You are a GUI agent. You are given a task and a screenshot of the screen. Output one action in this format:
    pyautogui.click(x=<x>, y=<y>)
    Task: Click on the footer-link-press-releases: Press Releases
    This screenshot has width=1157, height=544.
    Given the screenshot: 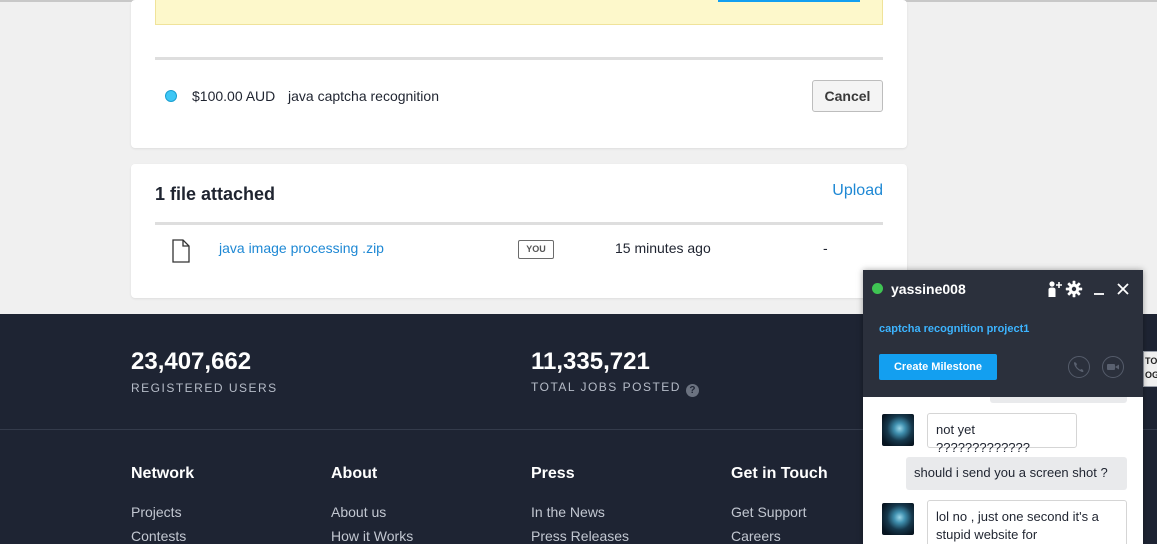 What is the action you would take?
    pyautogui.click(x=580, y=536)
    